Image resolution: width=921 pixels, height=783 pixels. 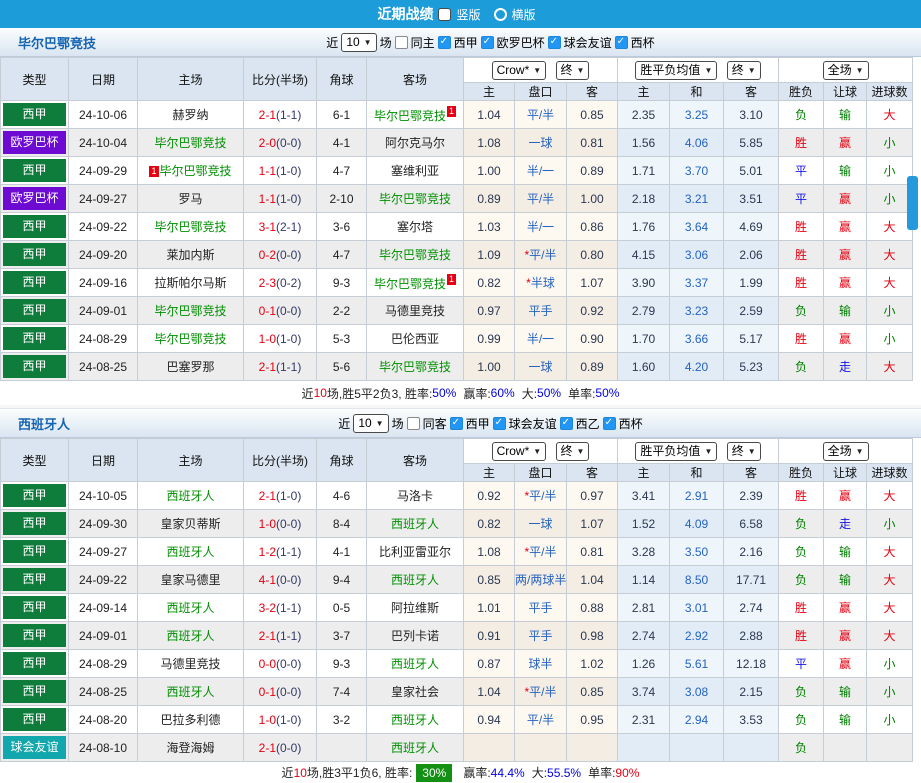 I want to click on league-label-copa: 西杯, so click(x=630, y=423).